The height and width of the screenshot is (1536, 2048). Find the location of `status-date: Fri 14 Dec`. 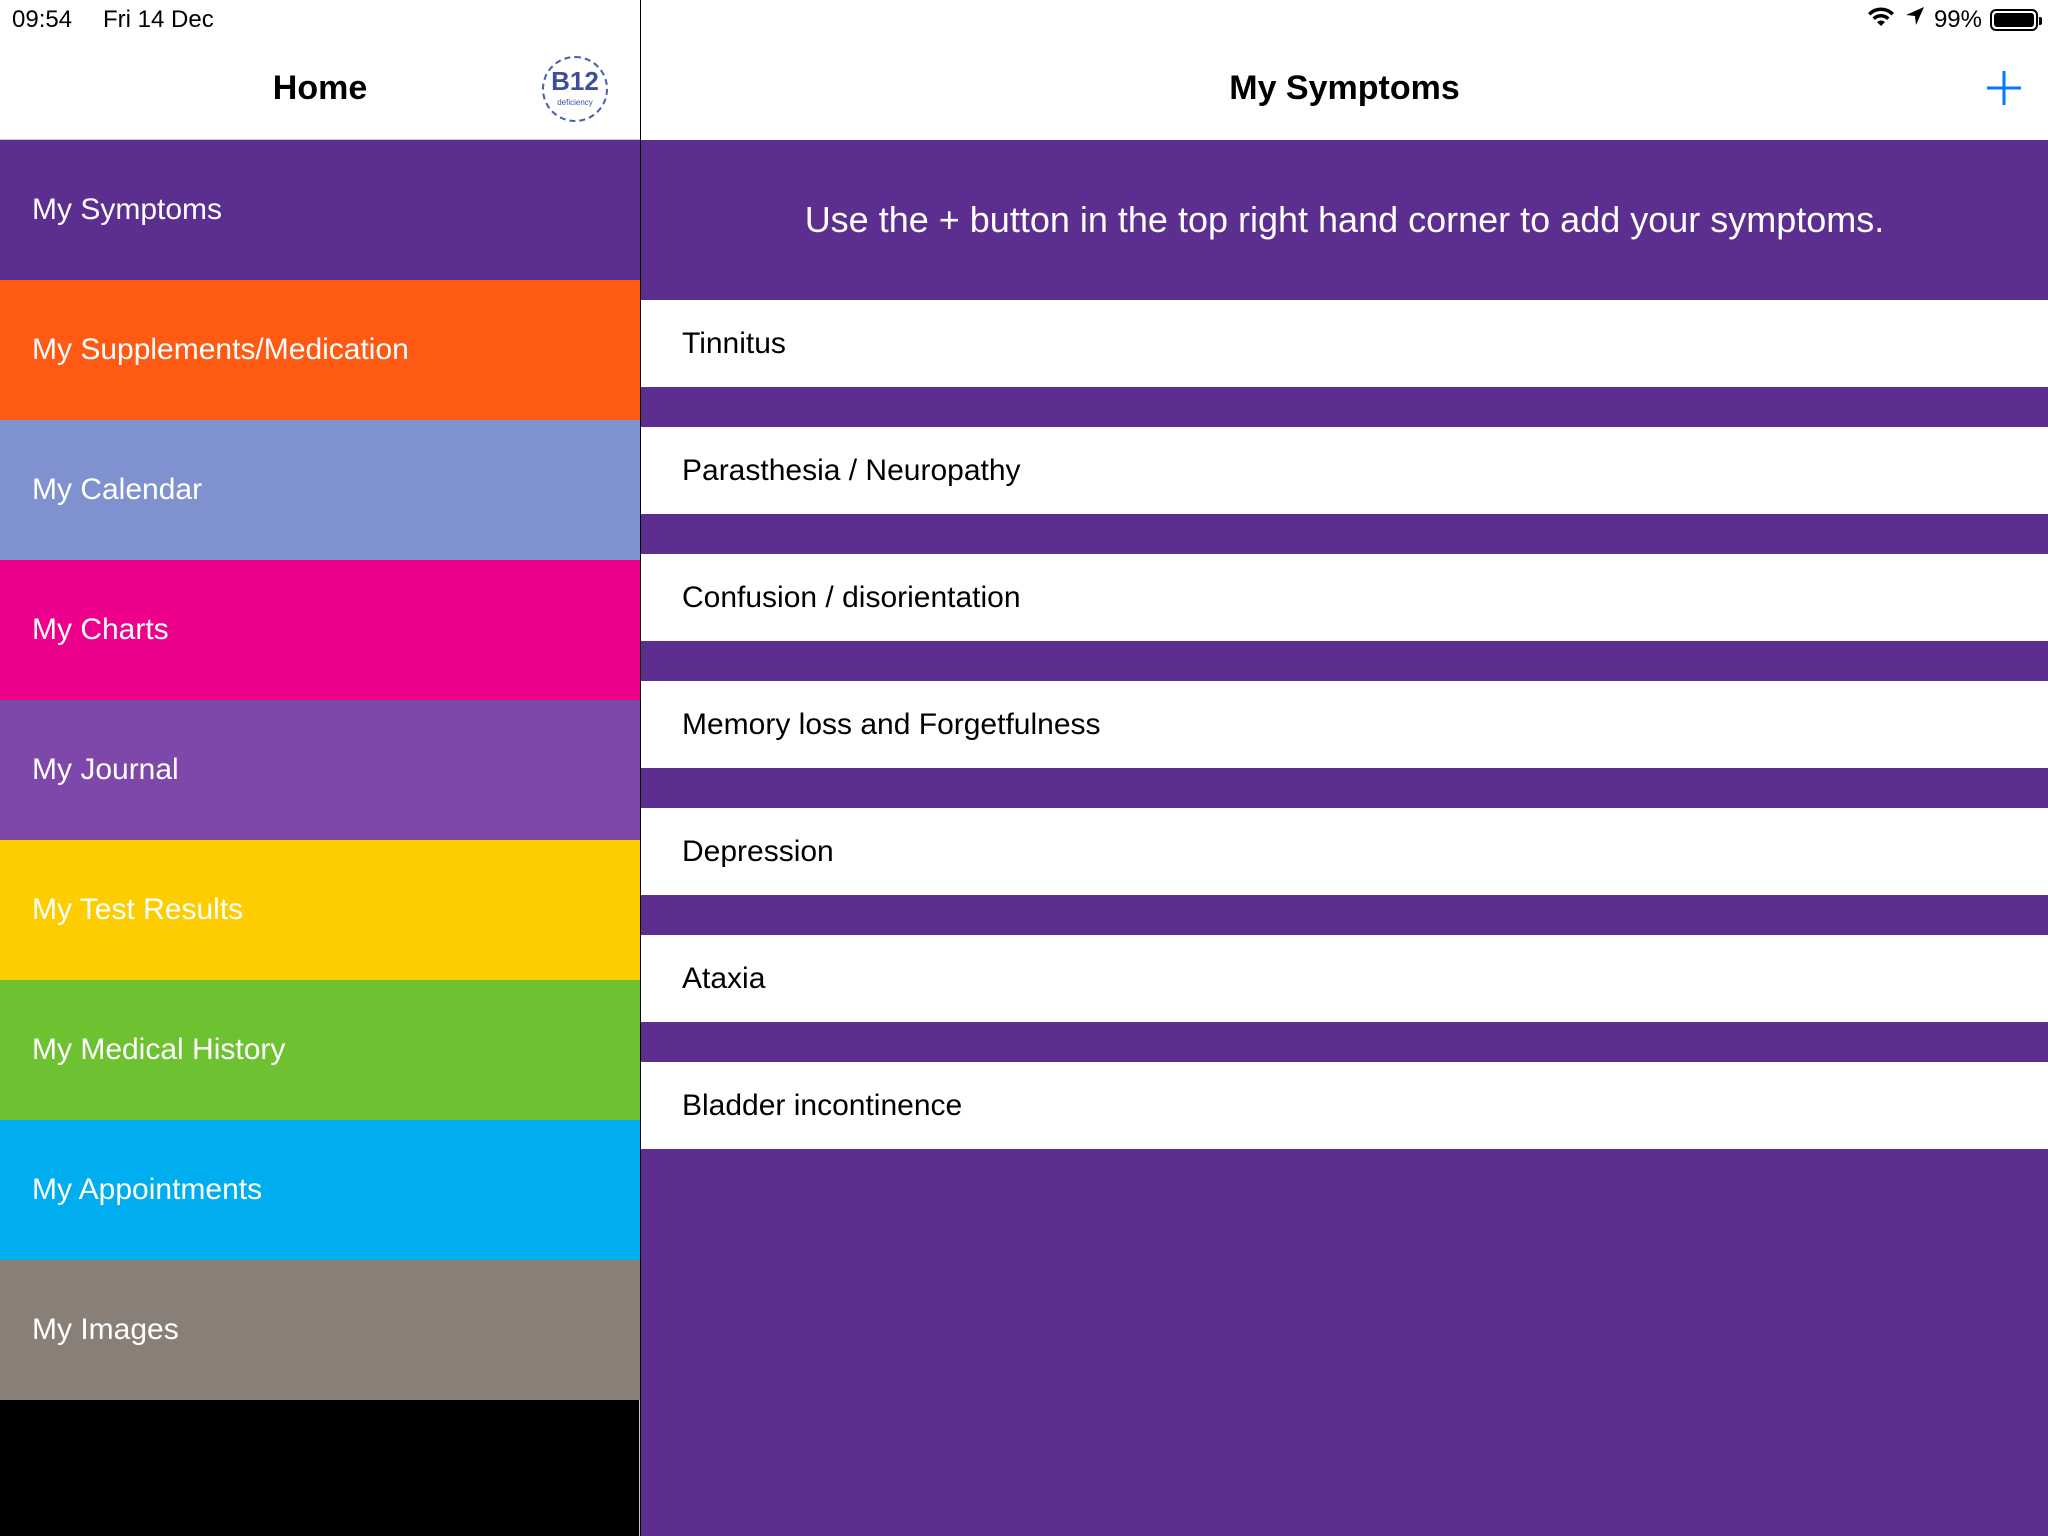

status-date: Fri 14 Dec is located at coordinates (158, 19).